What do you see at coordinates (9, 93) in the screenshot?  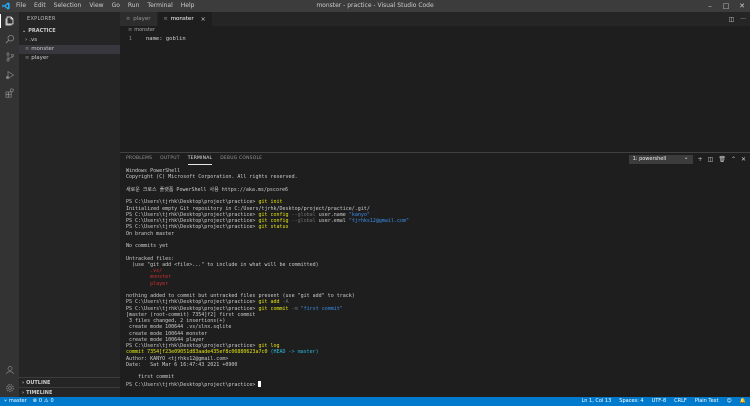 I see `extensions-icon` at bounding box center [9, 93].